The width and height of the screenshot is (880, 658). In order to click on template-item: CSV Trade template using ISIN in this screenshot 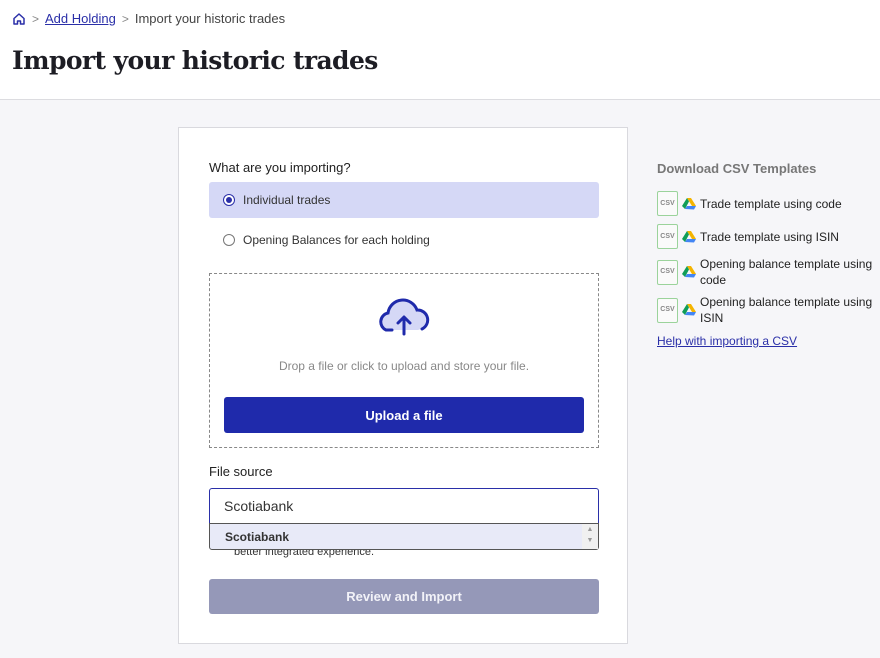, I will do `click(767, 236)`.